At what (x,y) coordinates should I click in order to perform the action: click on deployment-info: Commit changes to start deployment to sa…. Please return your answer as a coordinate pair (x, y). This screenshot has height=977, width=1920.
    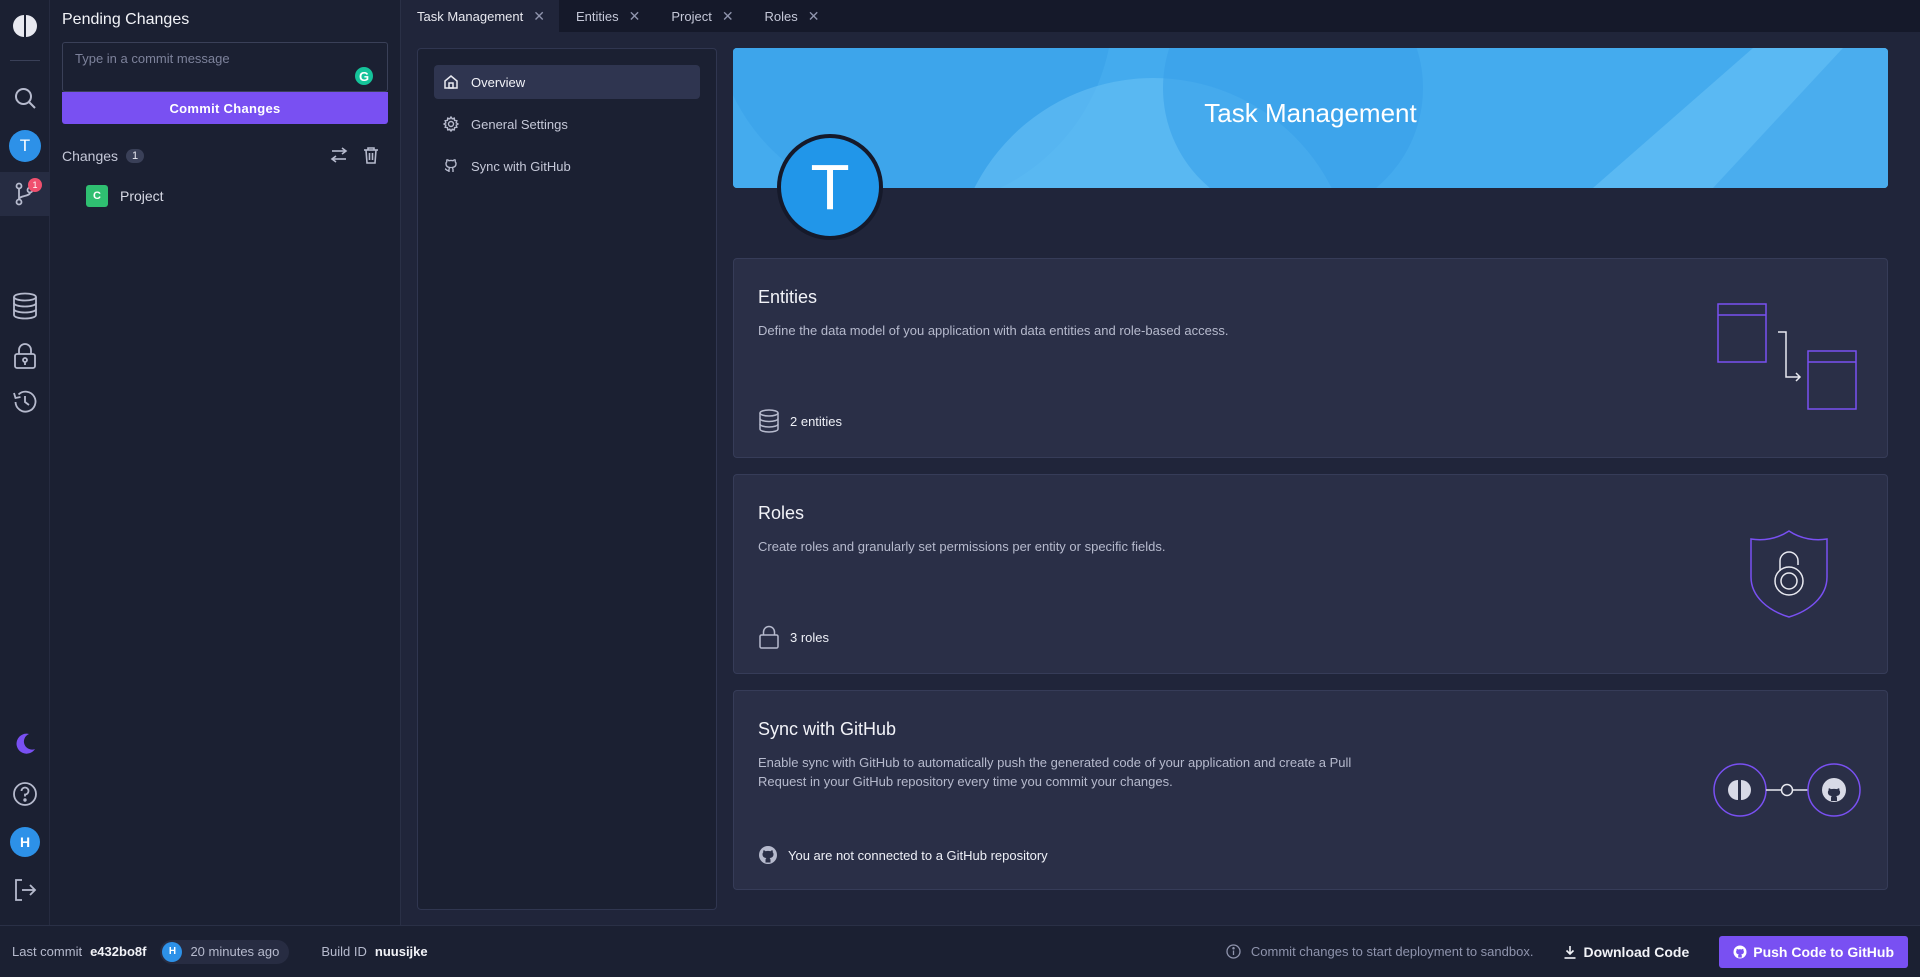
    Looking at the image, I should click on (1380, 951).